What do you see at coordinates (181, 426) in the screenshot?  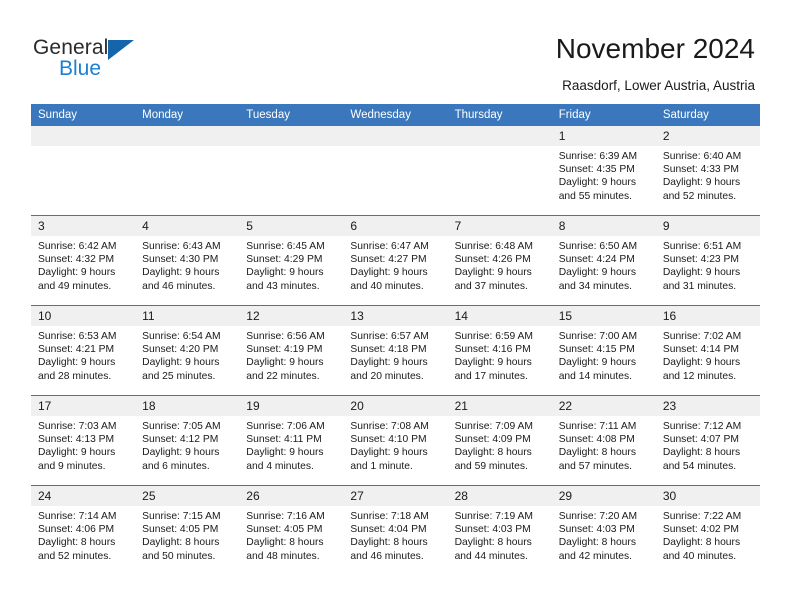 I see `sunrise-time: Sunrise: 7:05 AM` at bounding box center [181, 426].